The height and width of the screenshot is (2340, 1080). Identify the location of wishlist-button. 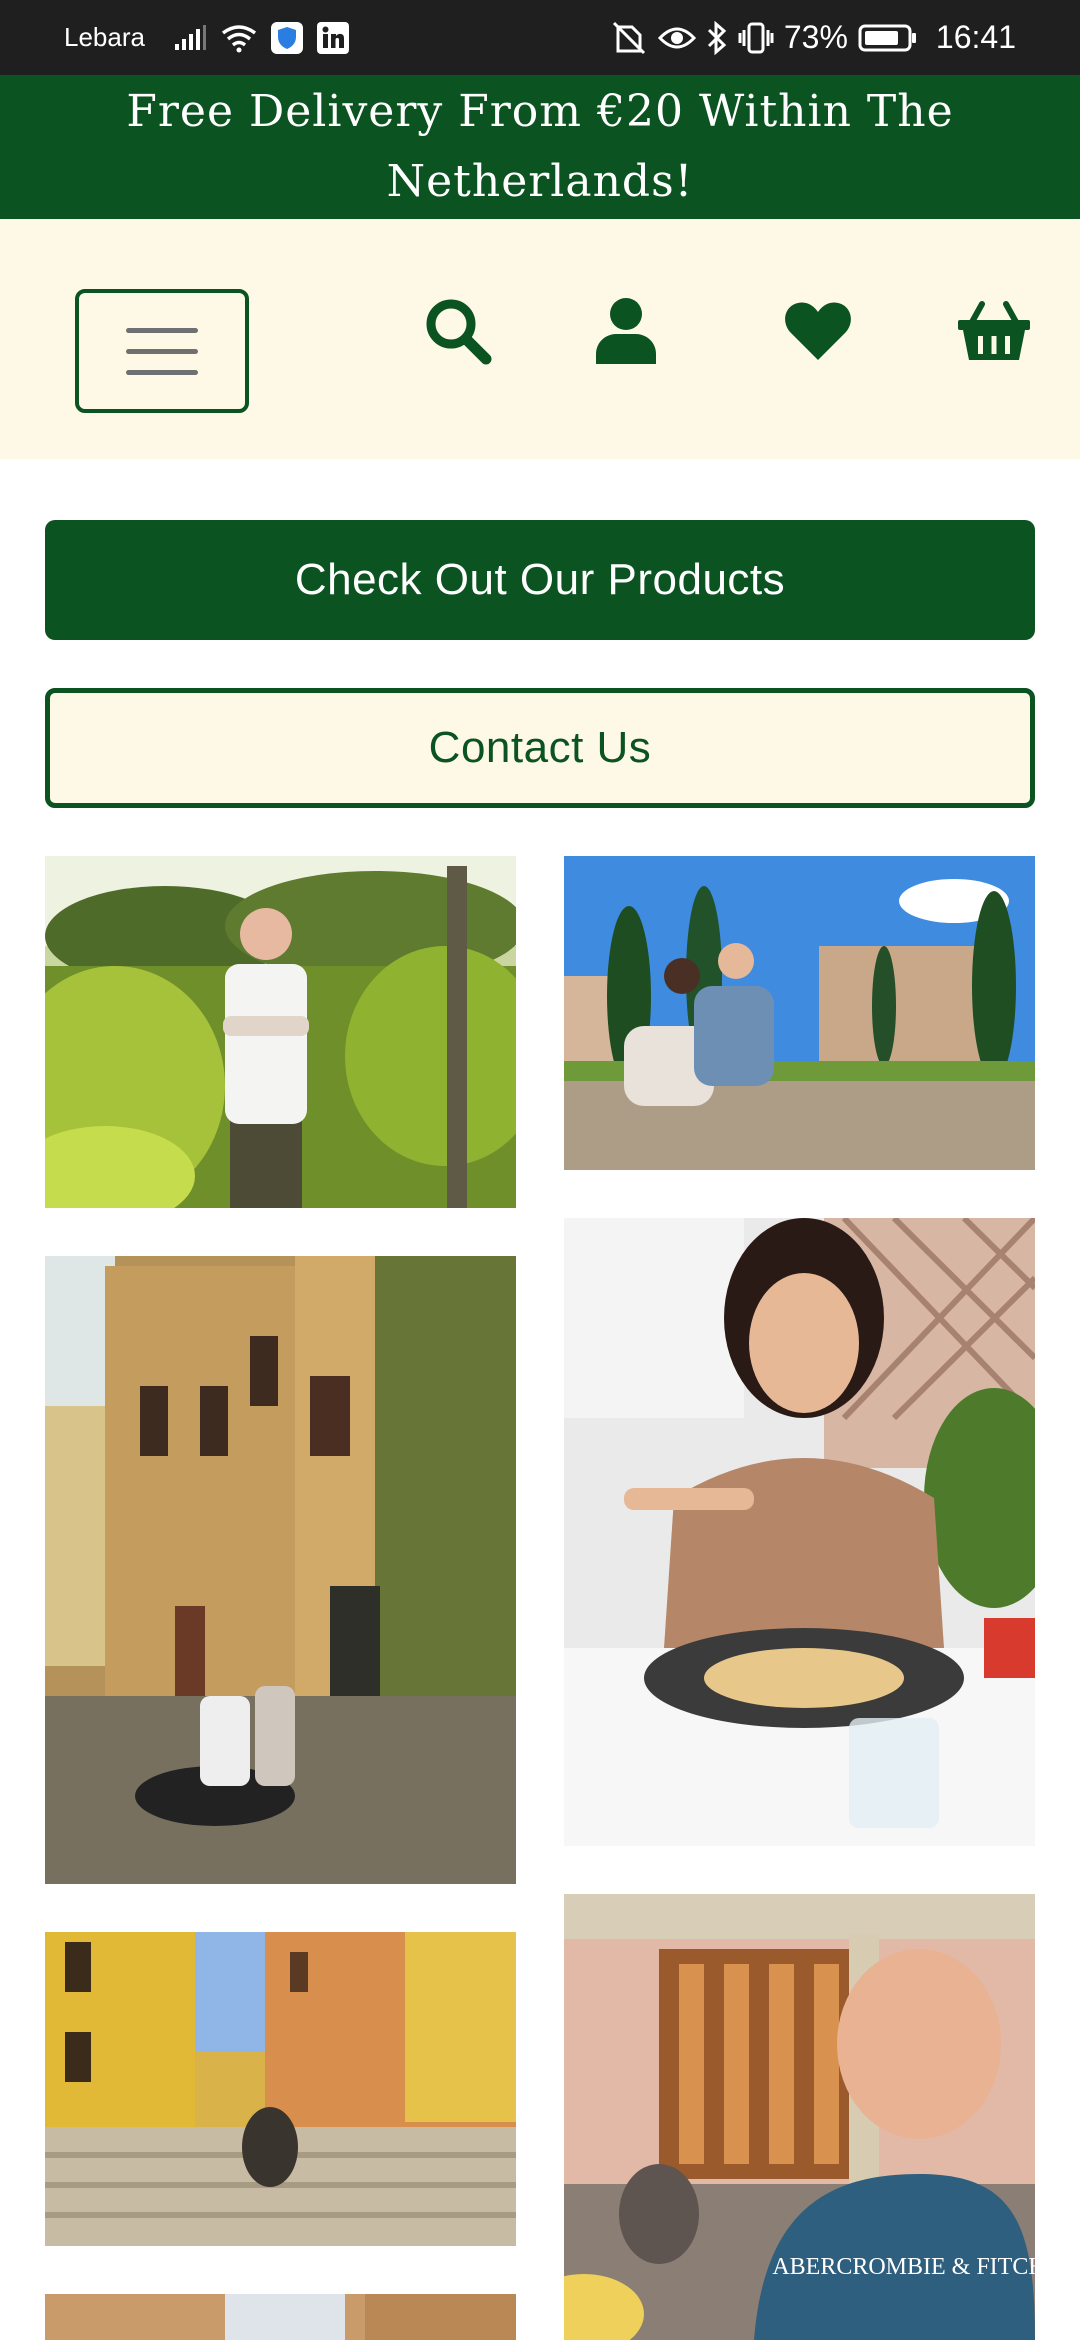
(818, 331).